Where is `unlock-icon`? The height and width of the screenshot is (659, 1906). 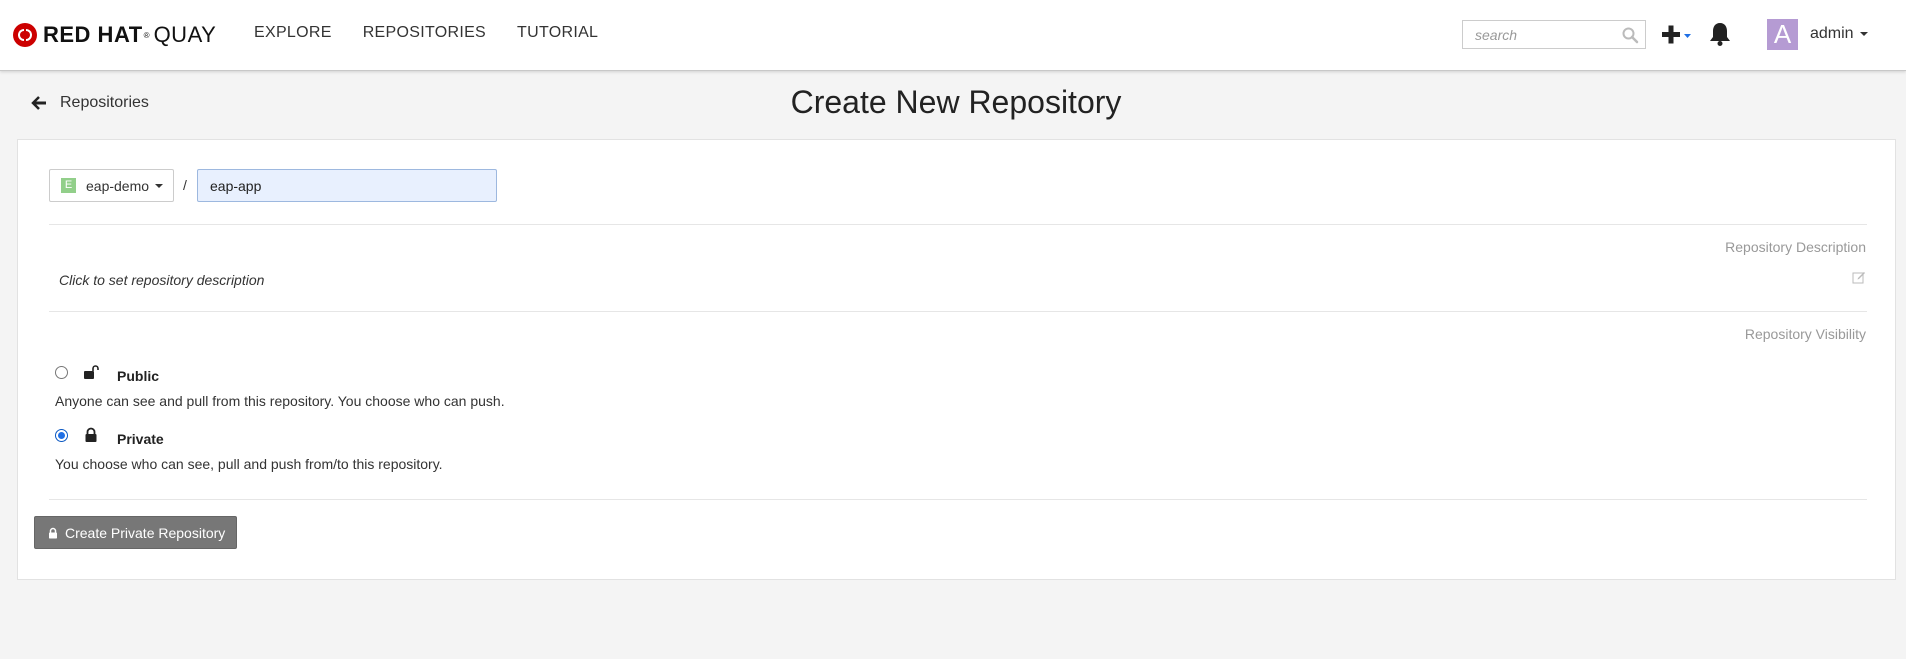 unlock-icon is located at coordinates (91, 372).